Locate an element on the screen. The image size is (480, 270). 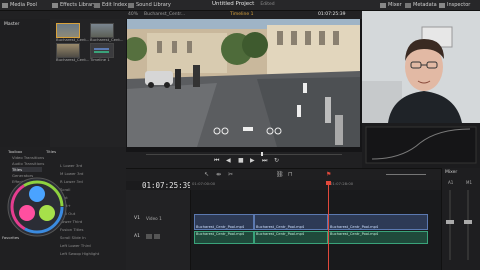
presenter-image is located at coordinates (421, 67).